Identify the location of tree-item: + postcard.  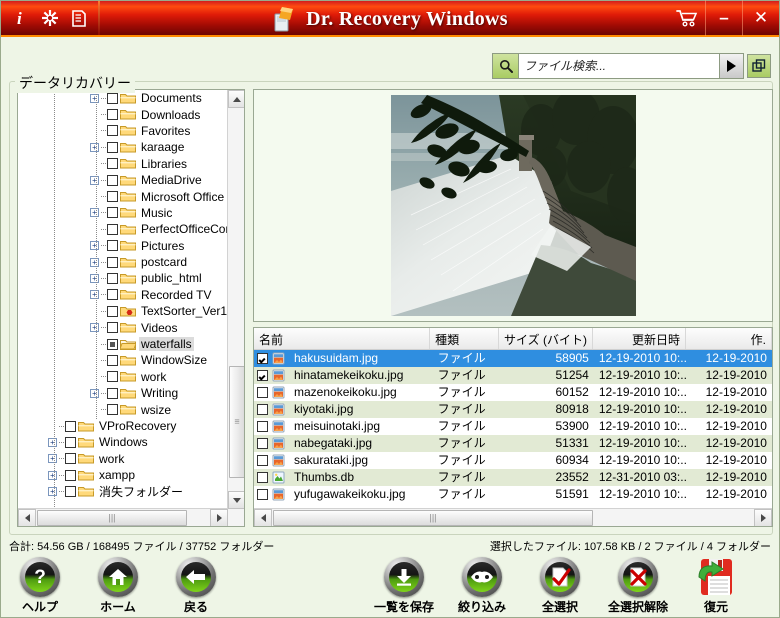
(123, 262).